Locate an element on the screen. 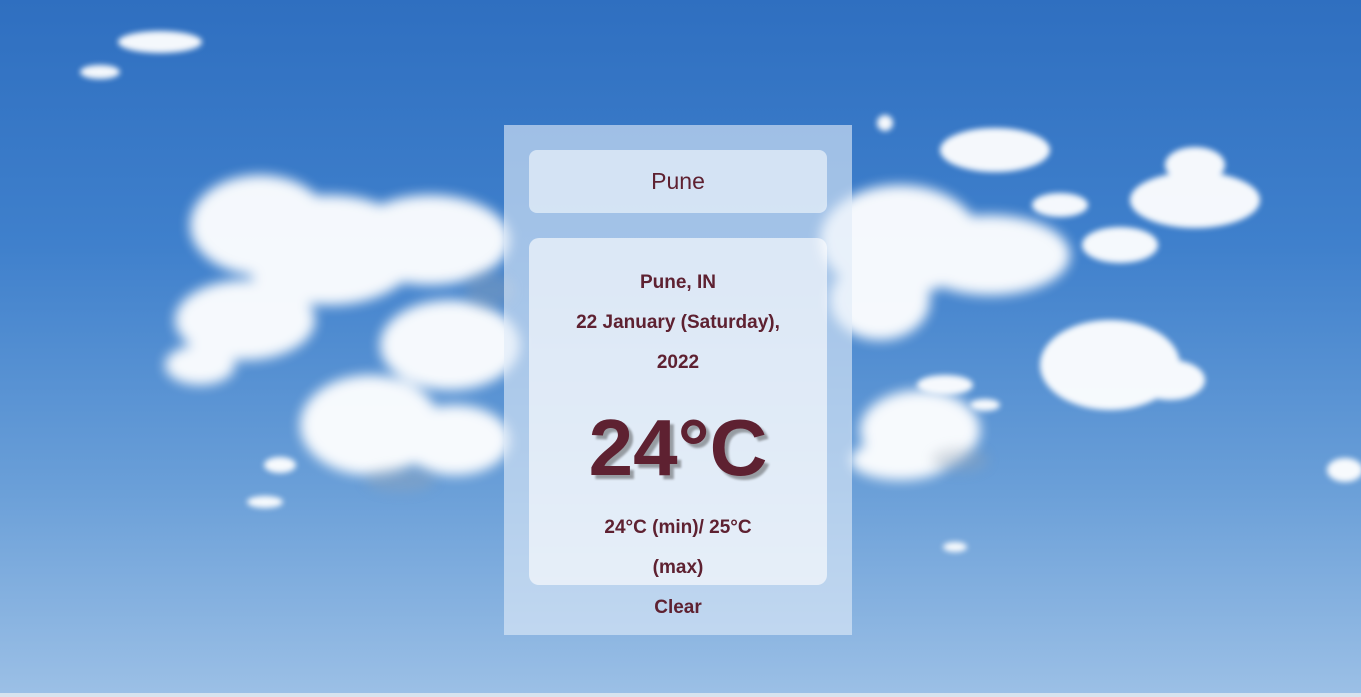  temperature-display: 24°C is located at coordinates (678, 447).